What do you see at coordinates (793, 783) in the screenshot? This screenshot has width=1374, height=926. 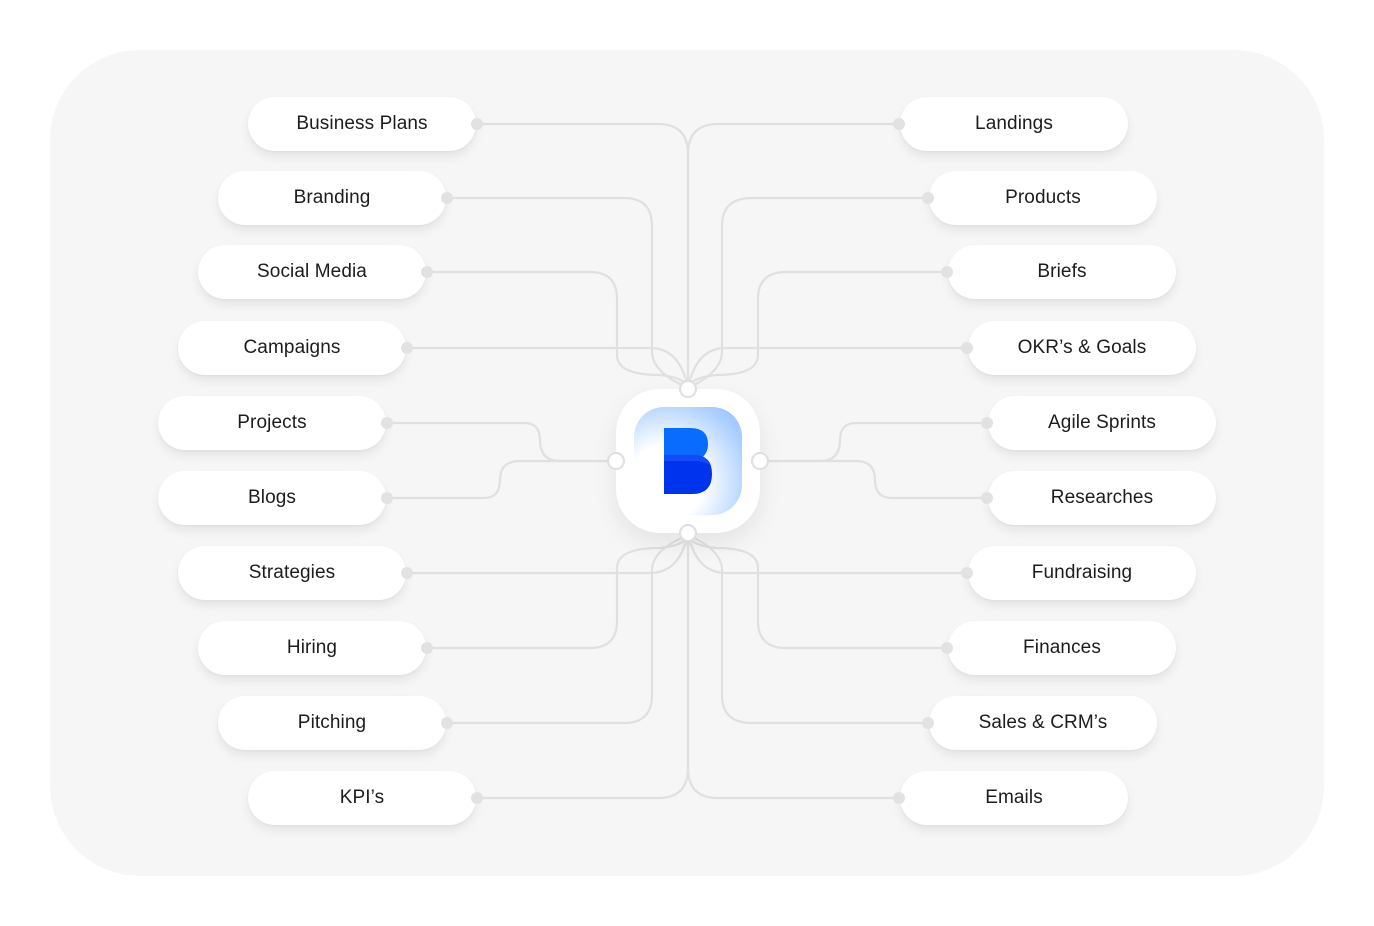 I see `wire-emails` at bounding box center [793, 783].